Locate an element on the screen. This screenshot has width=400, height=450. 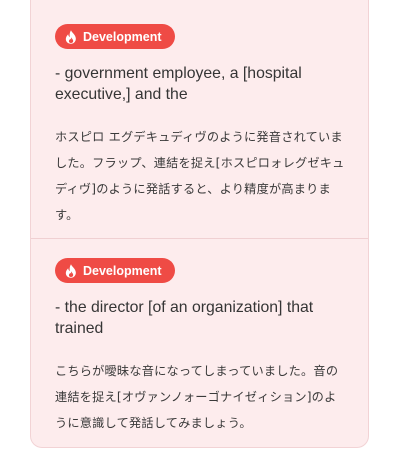
section-divider is located at coordinates (199, 238).